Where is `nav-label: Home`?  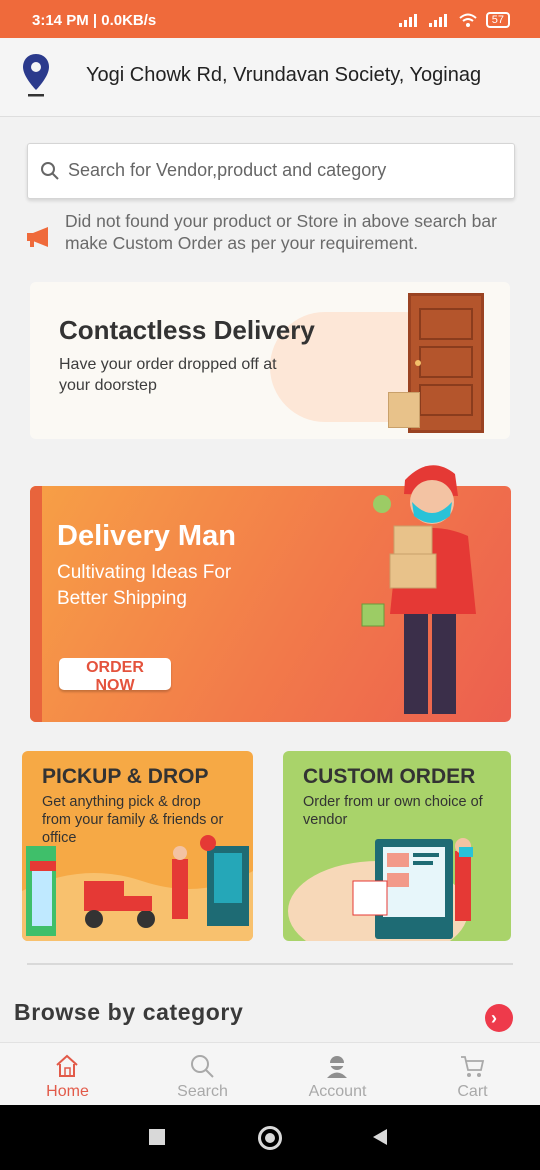
nav-label: Home is located at coordinates (67, 1091).